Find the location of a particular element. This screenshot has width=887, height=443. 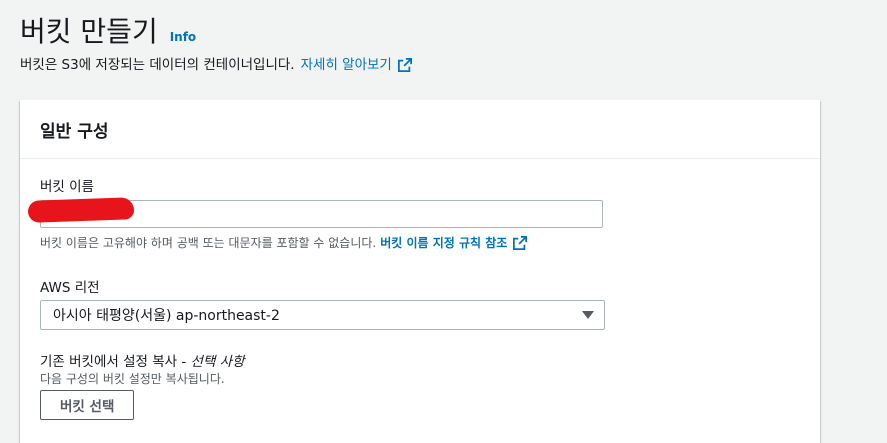

page-header: 버킷 만들기 Info is located at coordinates (108, 32).